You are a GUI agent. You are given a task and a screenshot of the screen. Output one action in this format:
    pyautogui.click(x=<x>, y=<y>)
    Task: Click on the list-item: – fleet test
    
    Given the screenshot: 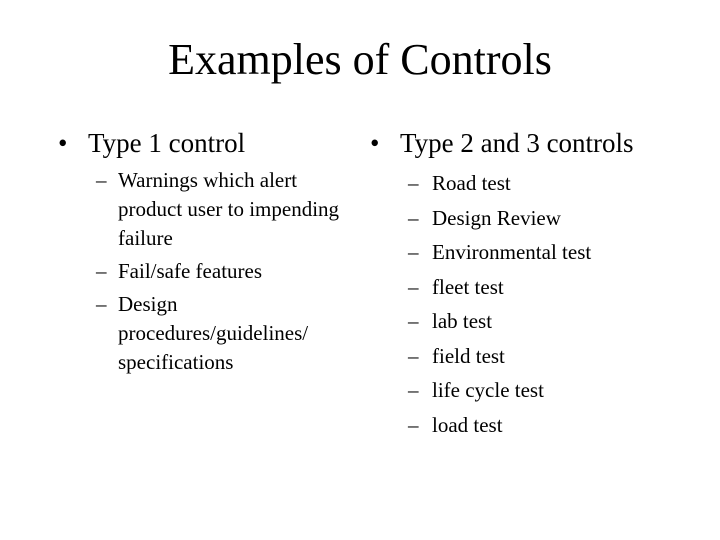 What is the action you would take?
    pyautogui.click(x=533, y=287)
    